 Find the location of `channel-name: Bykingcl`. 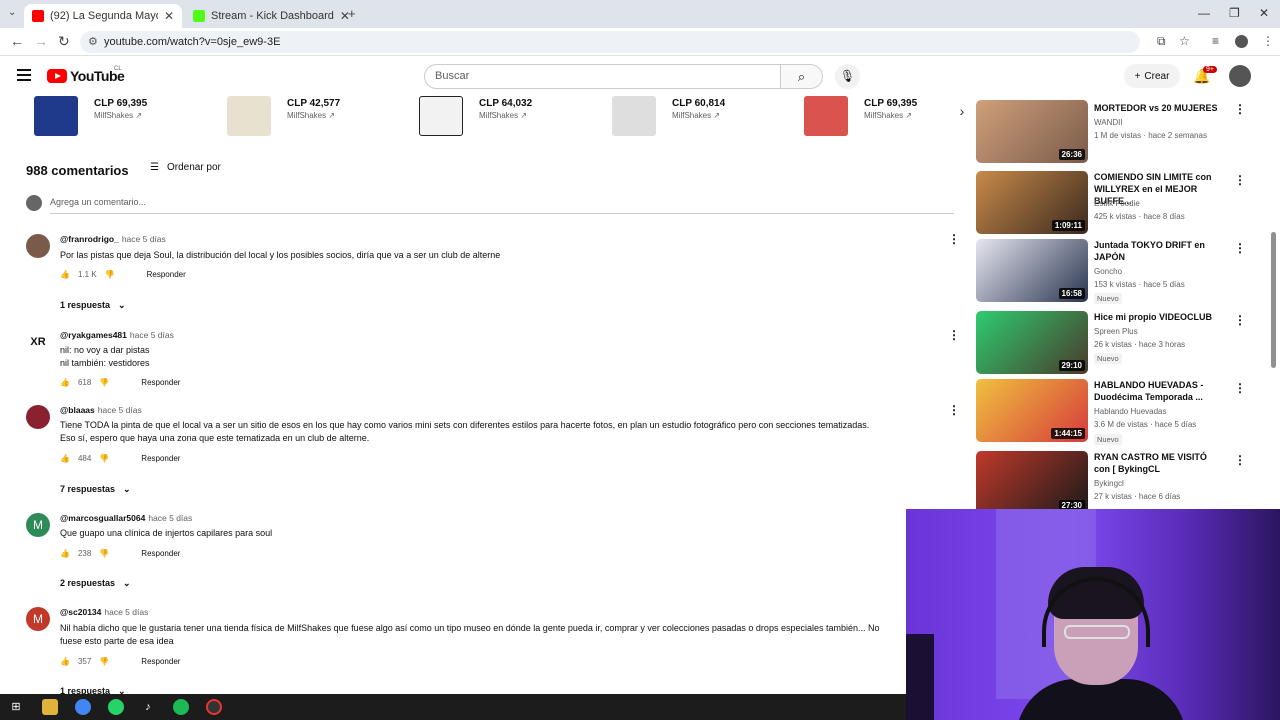

channel-name: Bykingcl is located at coordinates (1109, 483).